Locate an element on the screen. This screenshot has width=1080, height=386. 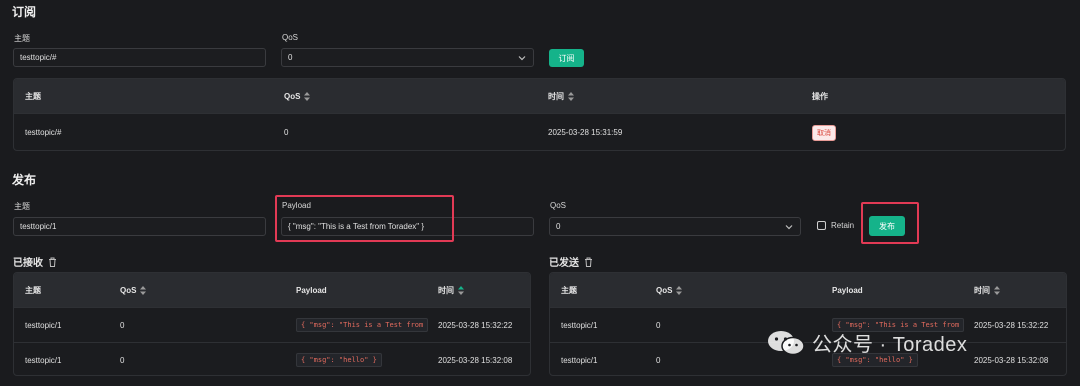
subscribe-button: 订阅 is located at coordinates (566, 58).